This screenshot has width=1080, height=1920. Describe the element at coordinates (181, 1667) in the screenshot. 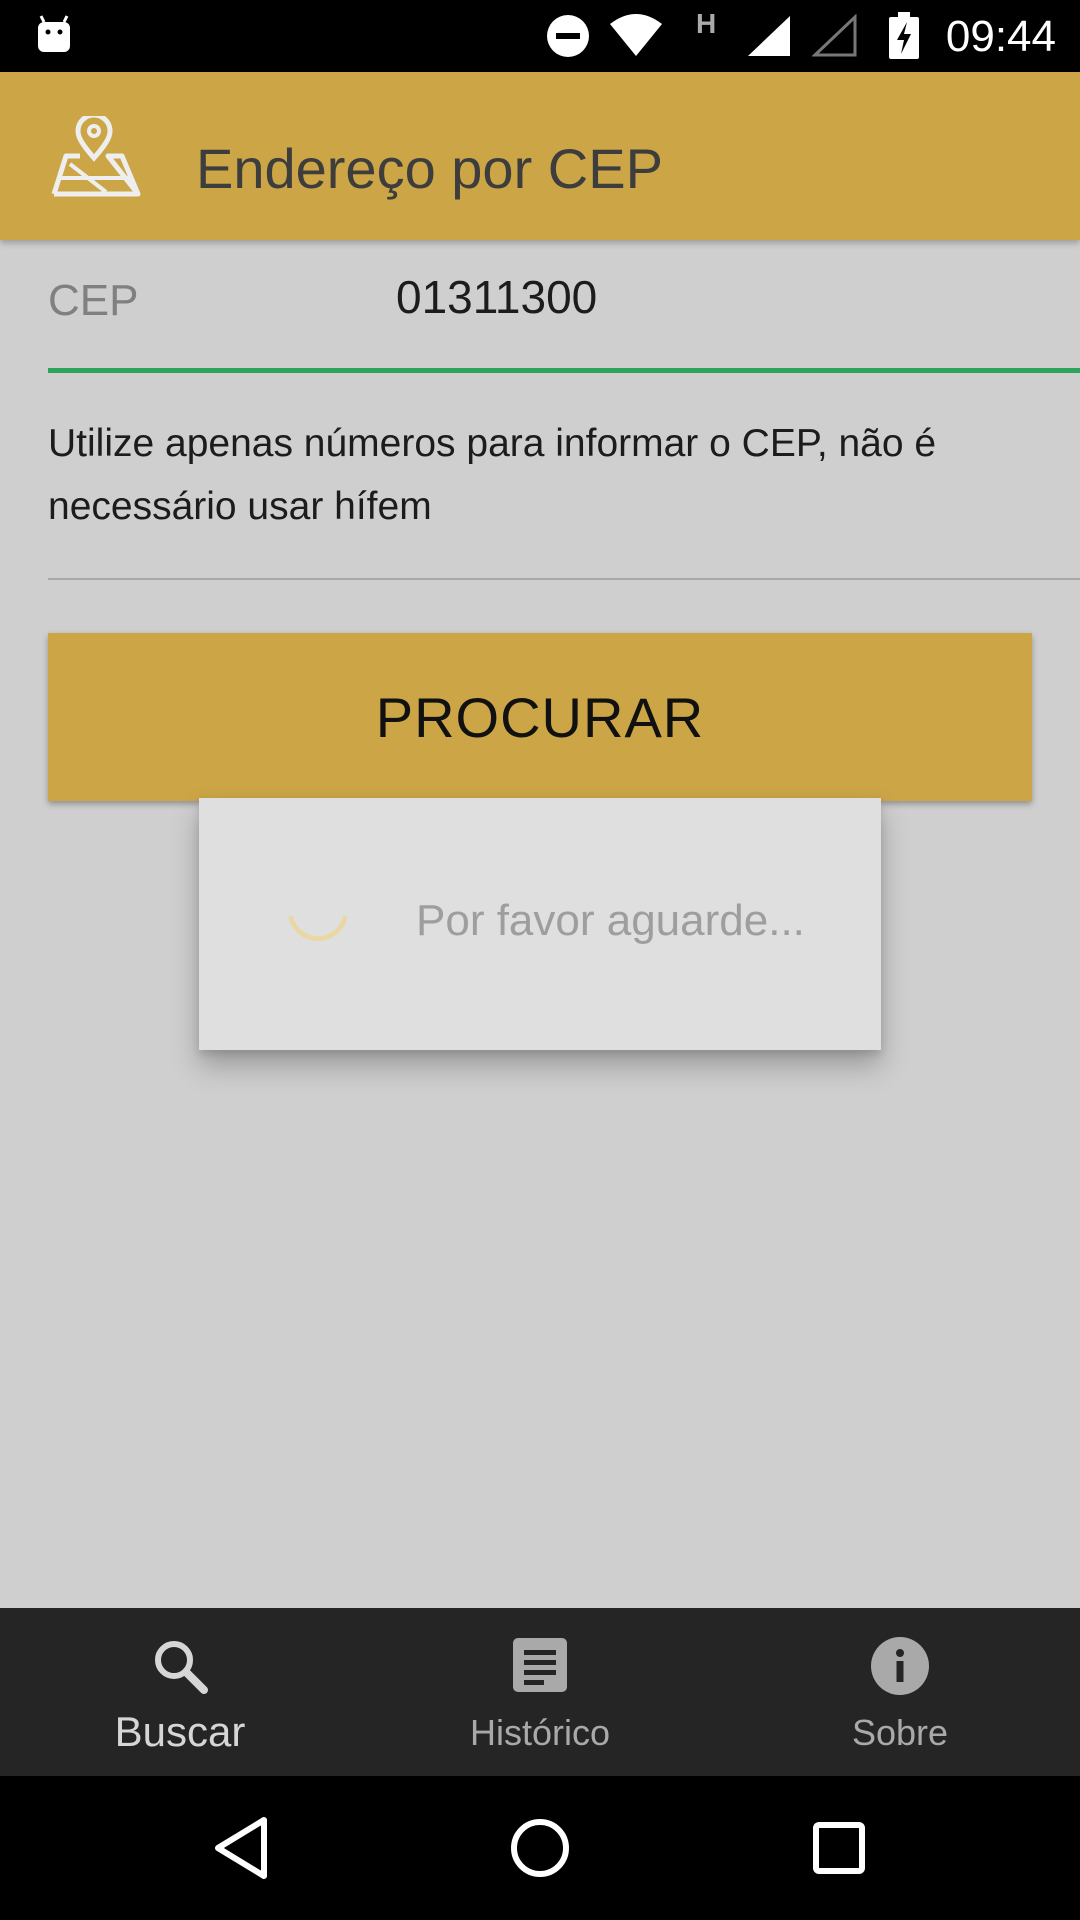

I see `search-icon` at that location.